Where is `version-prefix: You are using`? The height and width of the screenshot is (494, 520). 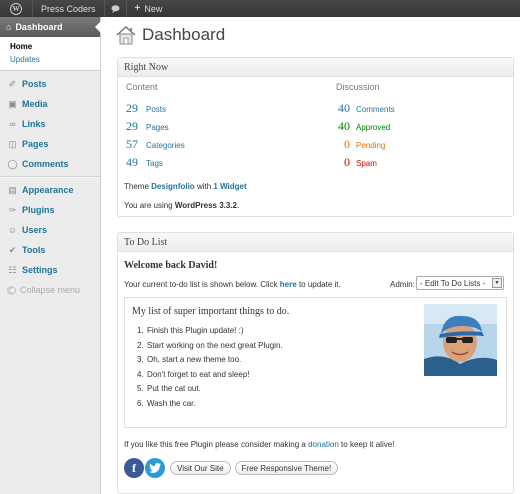
version-prefix: You are using is located at coordinates (148, 205).